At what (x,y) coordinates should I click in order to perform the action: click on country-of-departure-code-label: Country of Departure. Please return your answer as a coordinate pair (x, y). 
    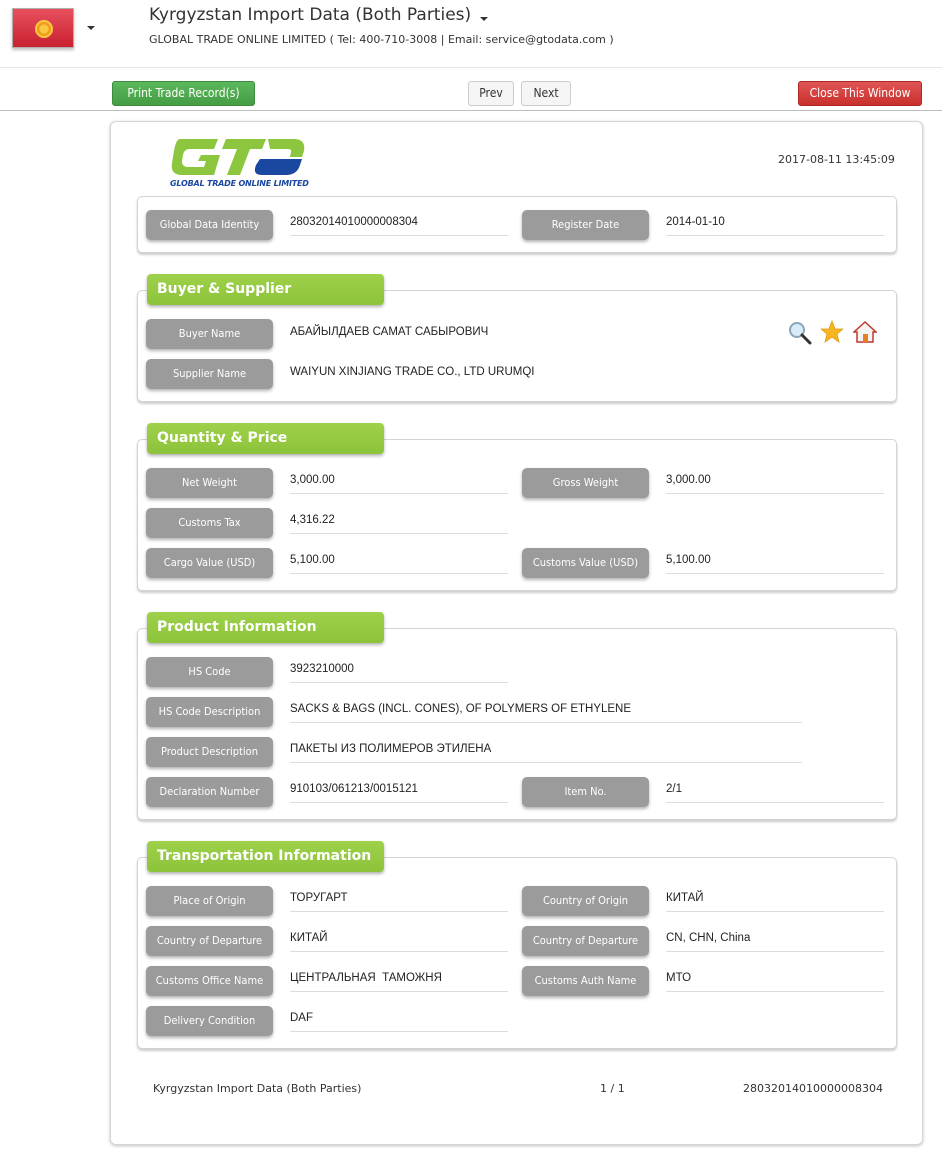
    Looking at the image, I should click on (585, 941).